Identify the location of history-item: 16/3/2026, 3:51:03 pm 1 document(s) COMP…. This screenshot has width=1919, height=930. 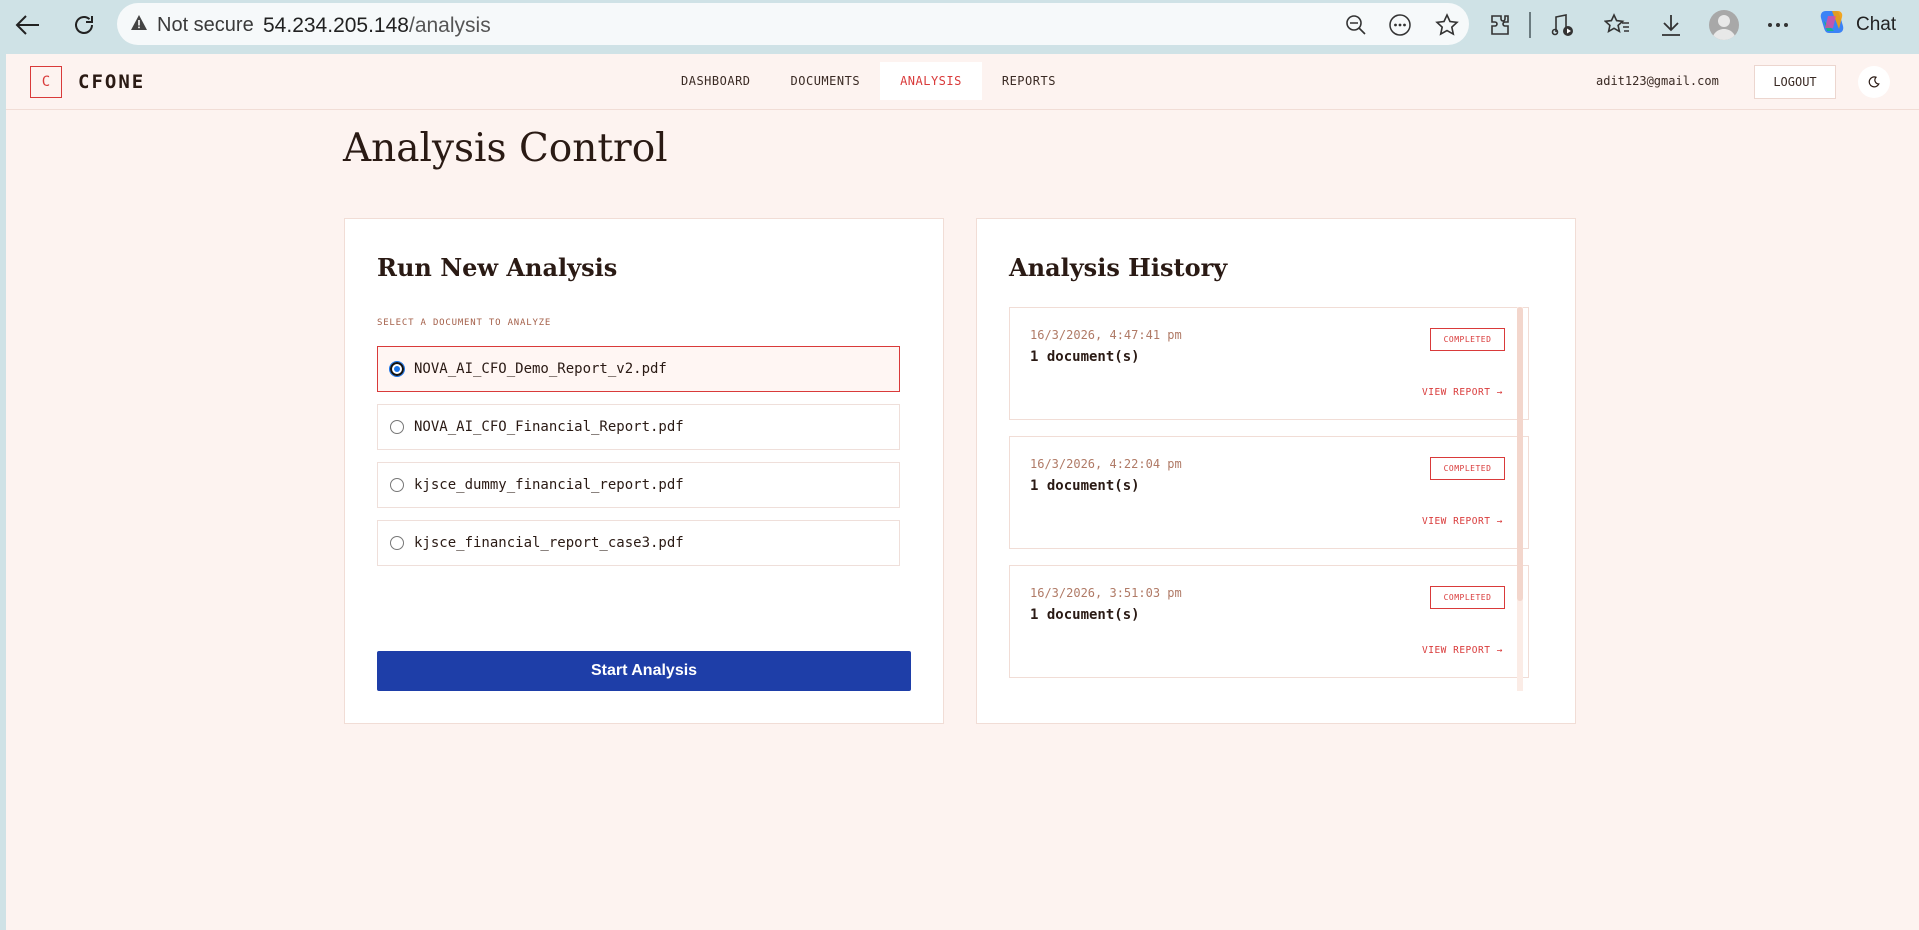
(1269, 621).